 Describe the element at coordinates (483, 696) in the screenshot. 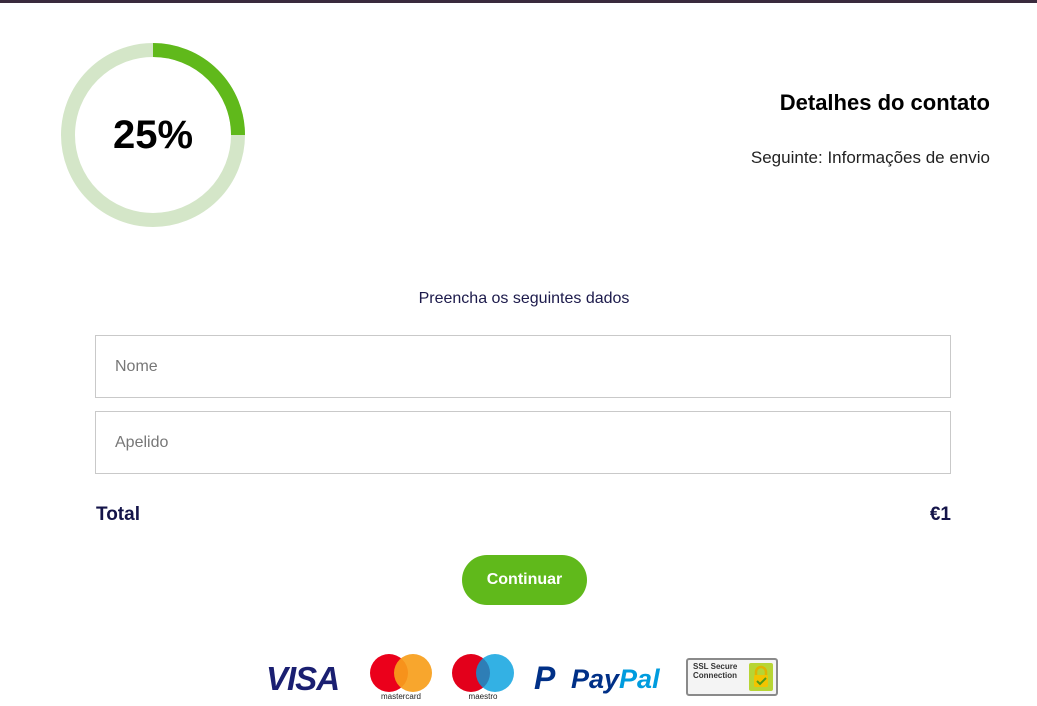

I see `maestro-caption: maestro` at that location.